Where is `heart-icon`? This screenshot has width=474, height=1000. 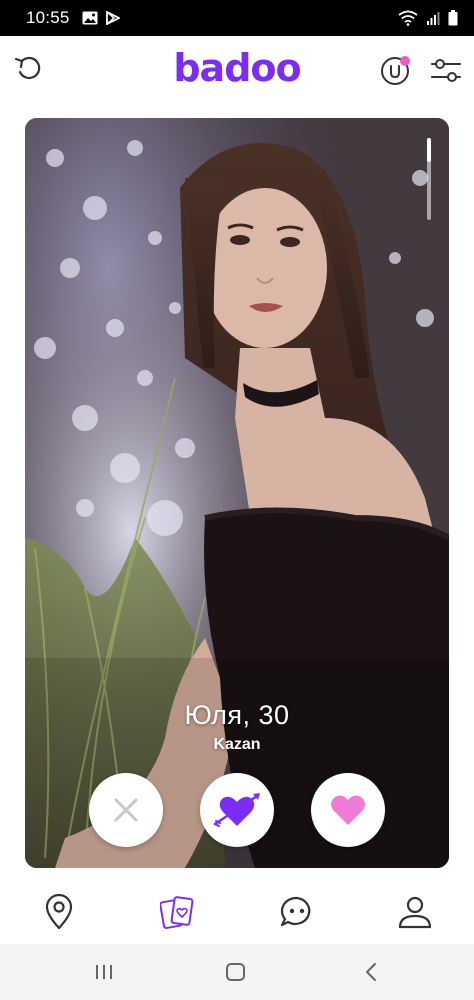 heart-icon is located at coordinates (348, 810).